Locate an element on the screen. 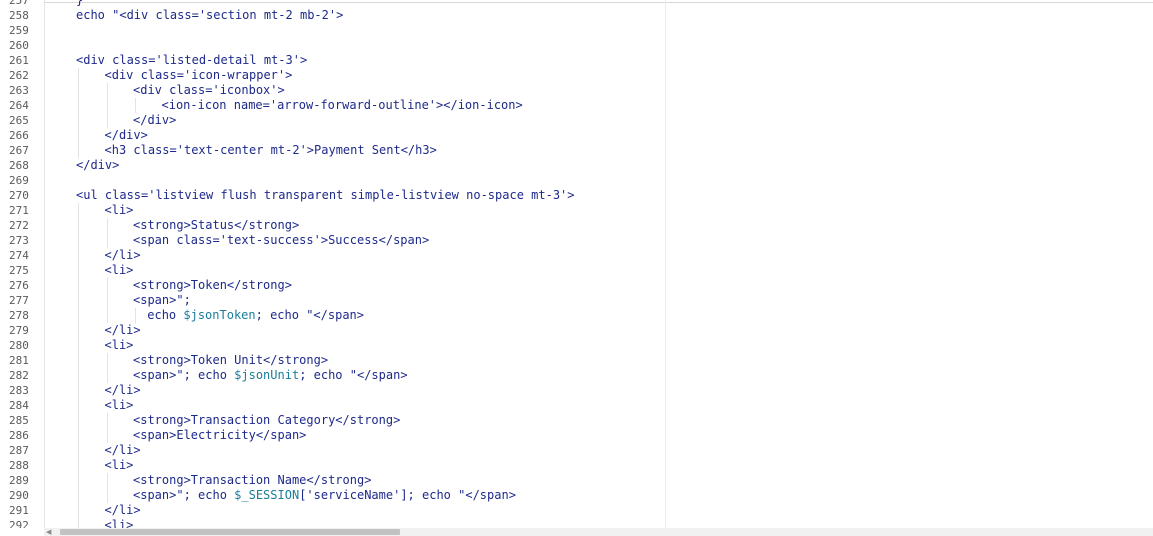 Image resolution: width=1153 pixels, height=536 pixels. line-number: 287 is located at coordinates (19, 450).